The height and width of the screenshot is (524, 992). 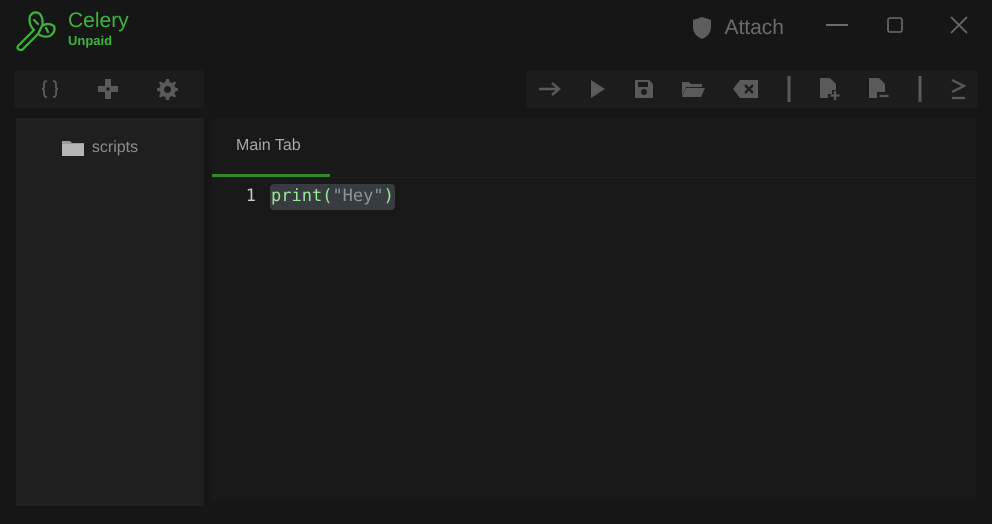 I want to click on maximize-icon, so click(x=895, y=25).